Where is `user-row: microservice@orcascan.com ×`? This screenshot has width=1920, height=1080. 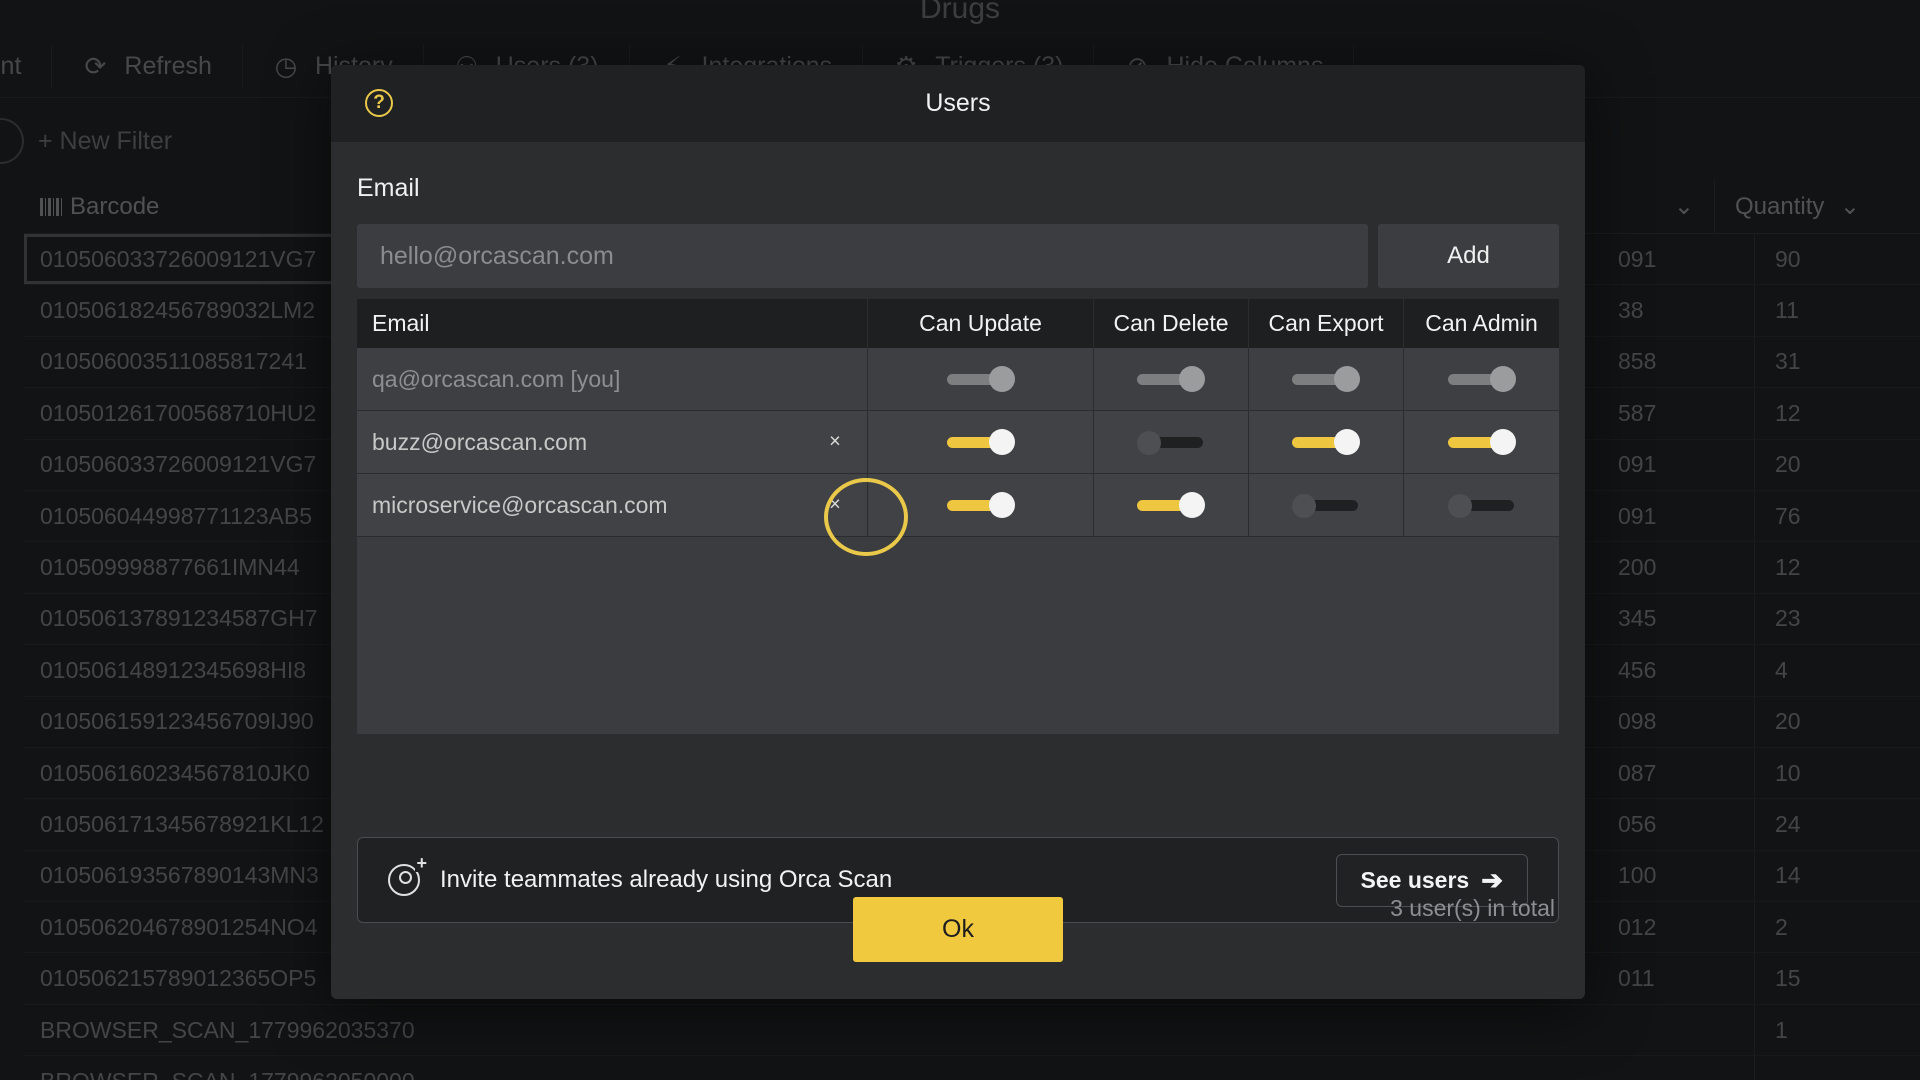
user-row: microservice@orcascan.com × is located at coordinates (958, 515).